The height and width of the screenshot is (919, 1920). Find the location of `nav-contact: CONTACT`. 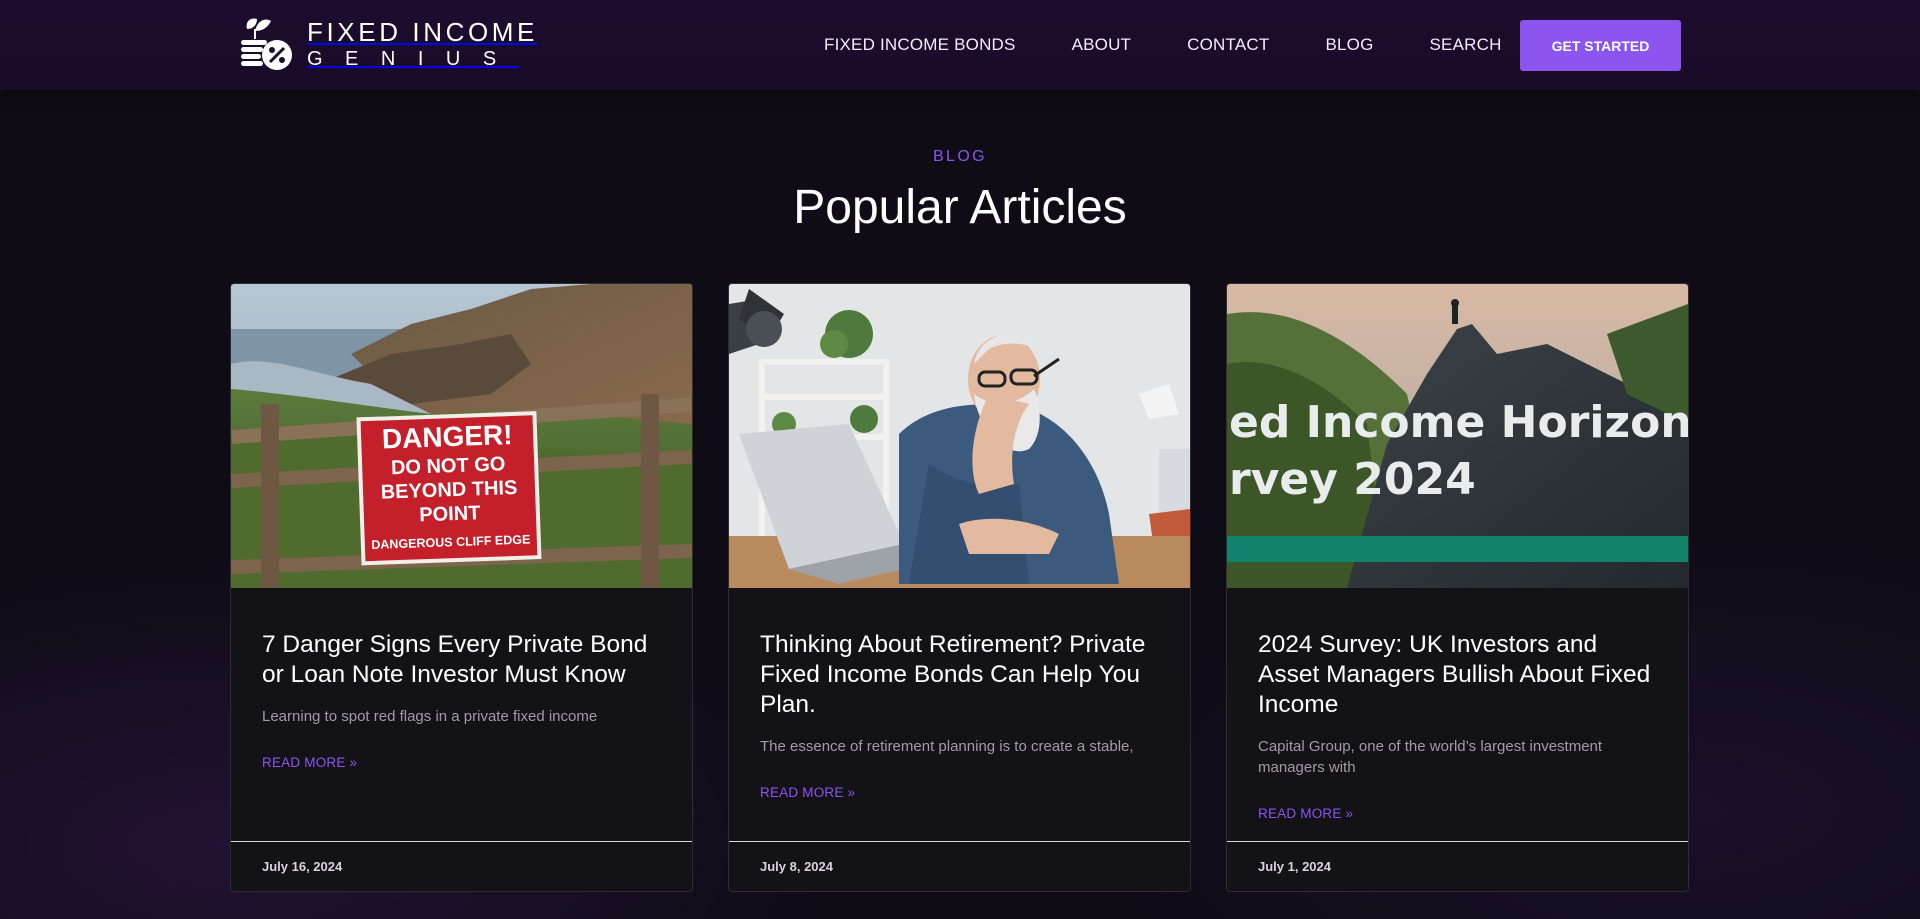

nav-contact: CONTACT is located at coordinates (1228, 45).